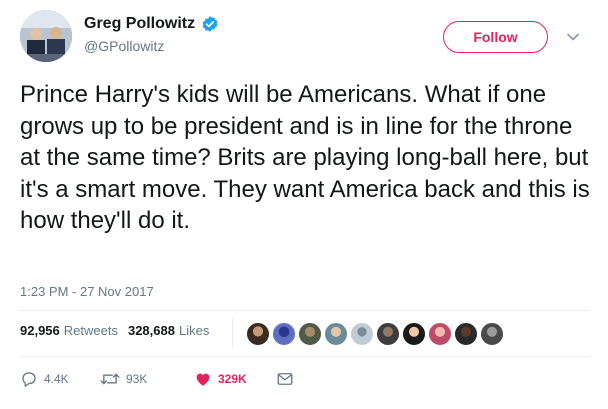 Image resolution: width=608 pixels, height=409 pixels. What do you see at coordinates (194, 330) in the screenshot?
I see `likes-label: Likes` at bounding box center [194, 330].